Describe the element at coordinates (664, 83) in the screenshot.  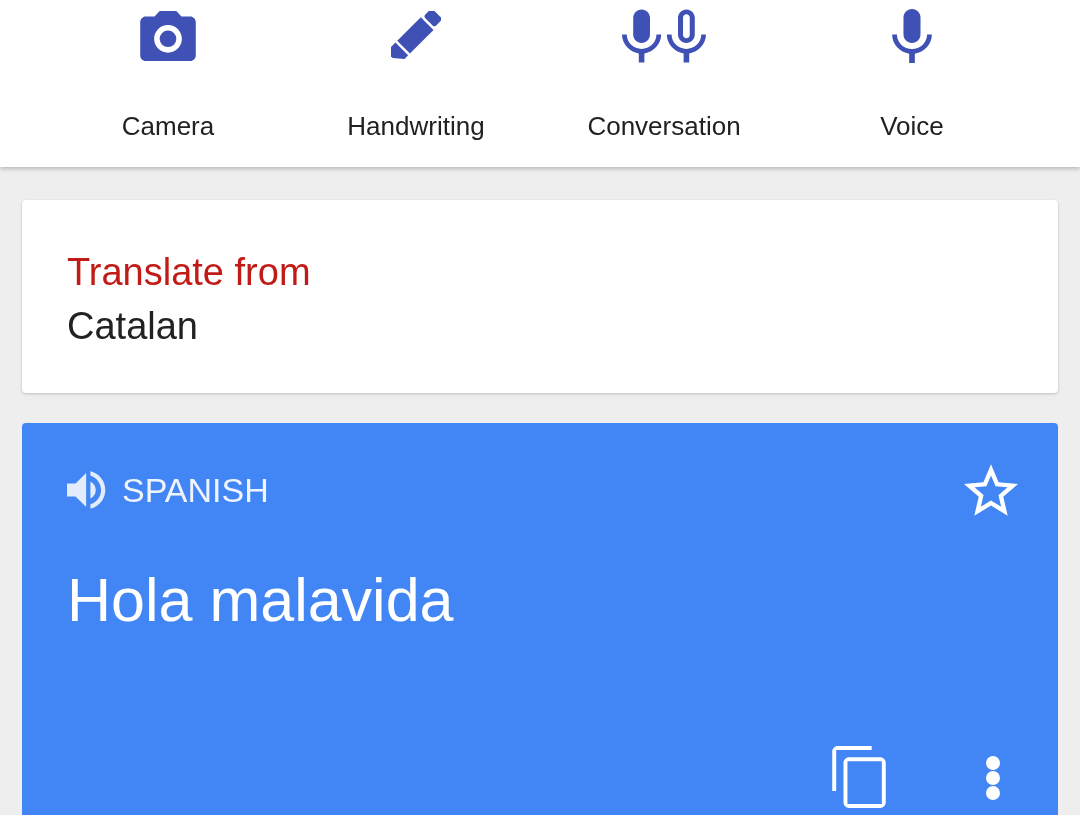
I see `input-mode-button: Conversation` at that location.